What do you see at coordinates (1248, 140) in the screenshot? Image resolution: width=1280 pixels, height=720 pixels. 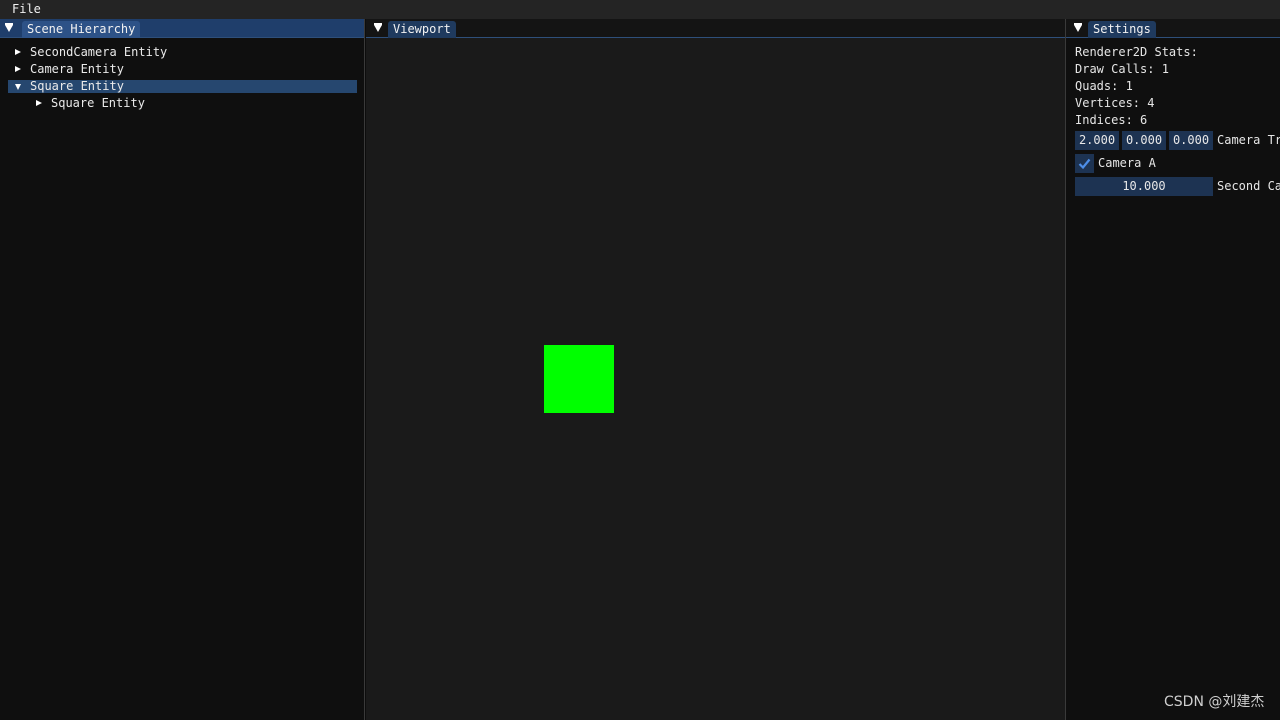 I see `camera-transform-label: Camera Tr` at bounding box center [1248, 140].